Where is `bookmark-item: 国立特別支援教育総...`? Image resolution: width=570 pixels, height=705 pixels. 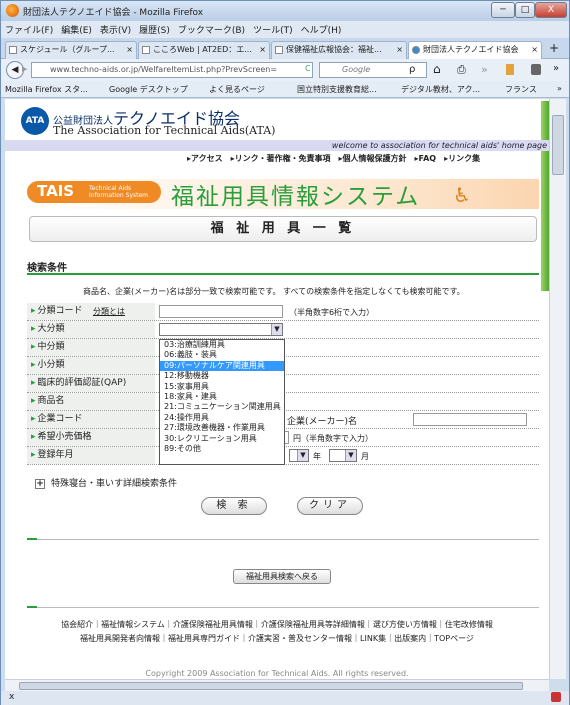 bookmark-item: 国立特別支援教育総... is located at coordinates (337, 89).